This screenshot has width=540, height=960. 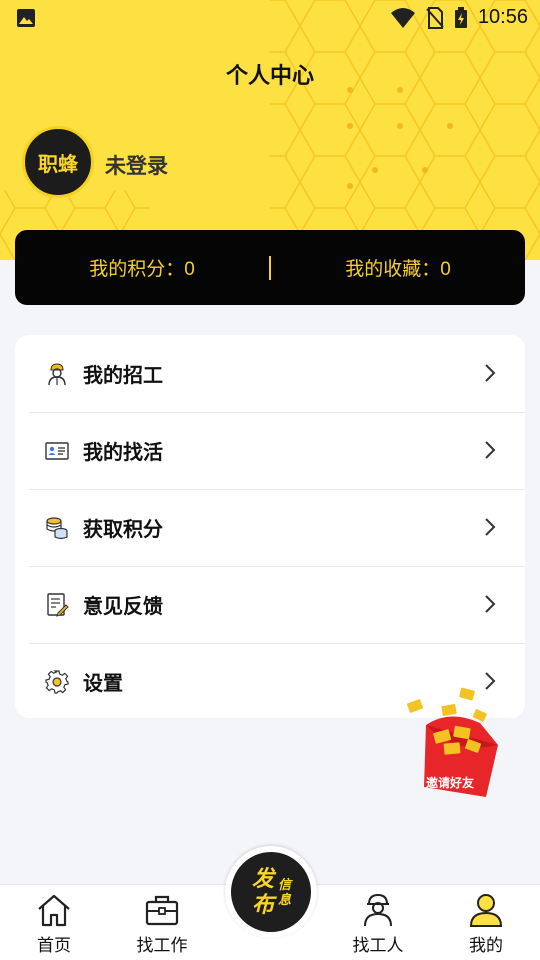 I want to click on menu-item-feedback: 意见反馈, so click(x=270, y=604).